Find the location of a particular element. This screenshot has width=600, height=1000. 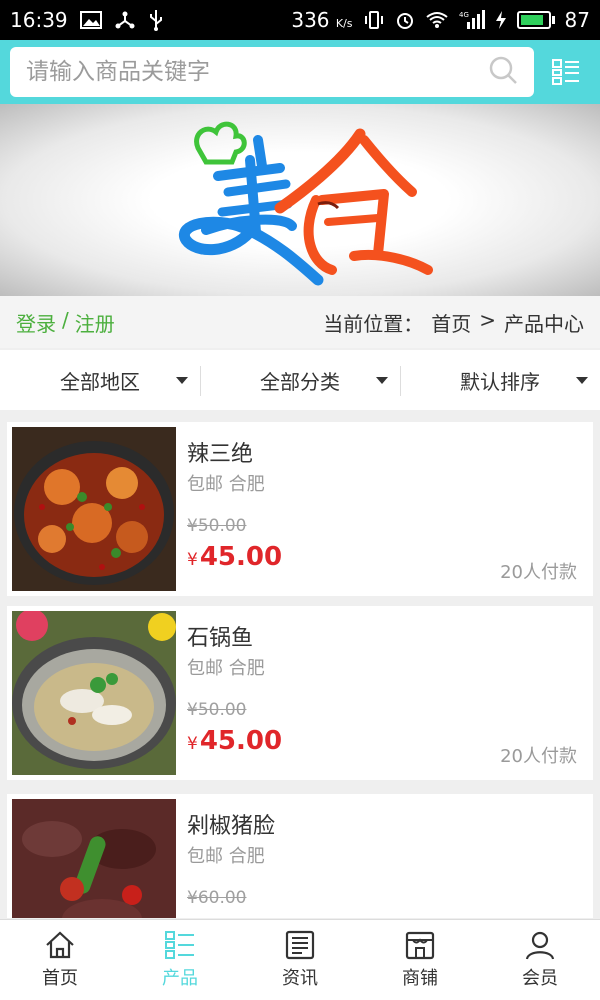

auth-links: 登录 / 注册 is located at coordinates (65, 322).